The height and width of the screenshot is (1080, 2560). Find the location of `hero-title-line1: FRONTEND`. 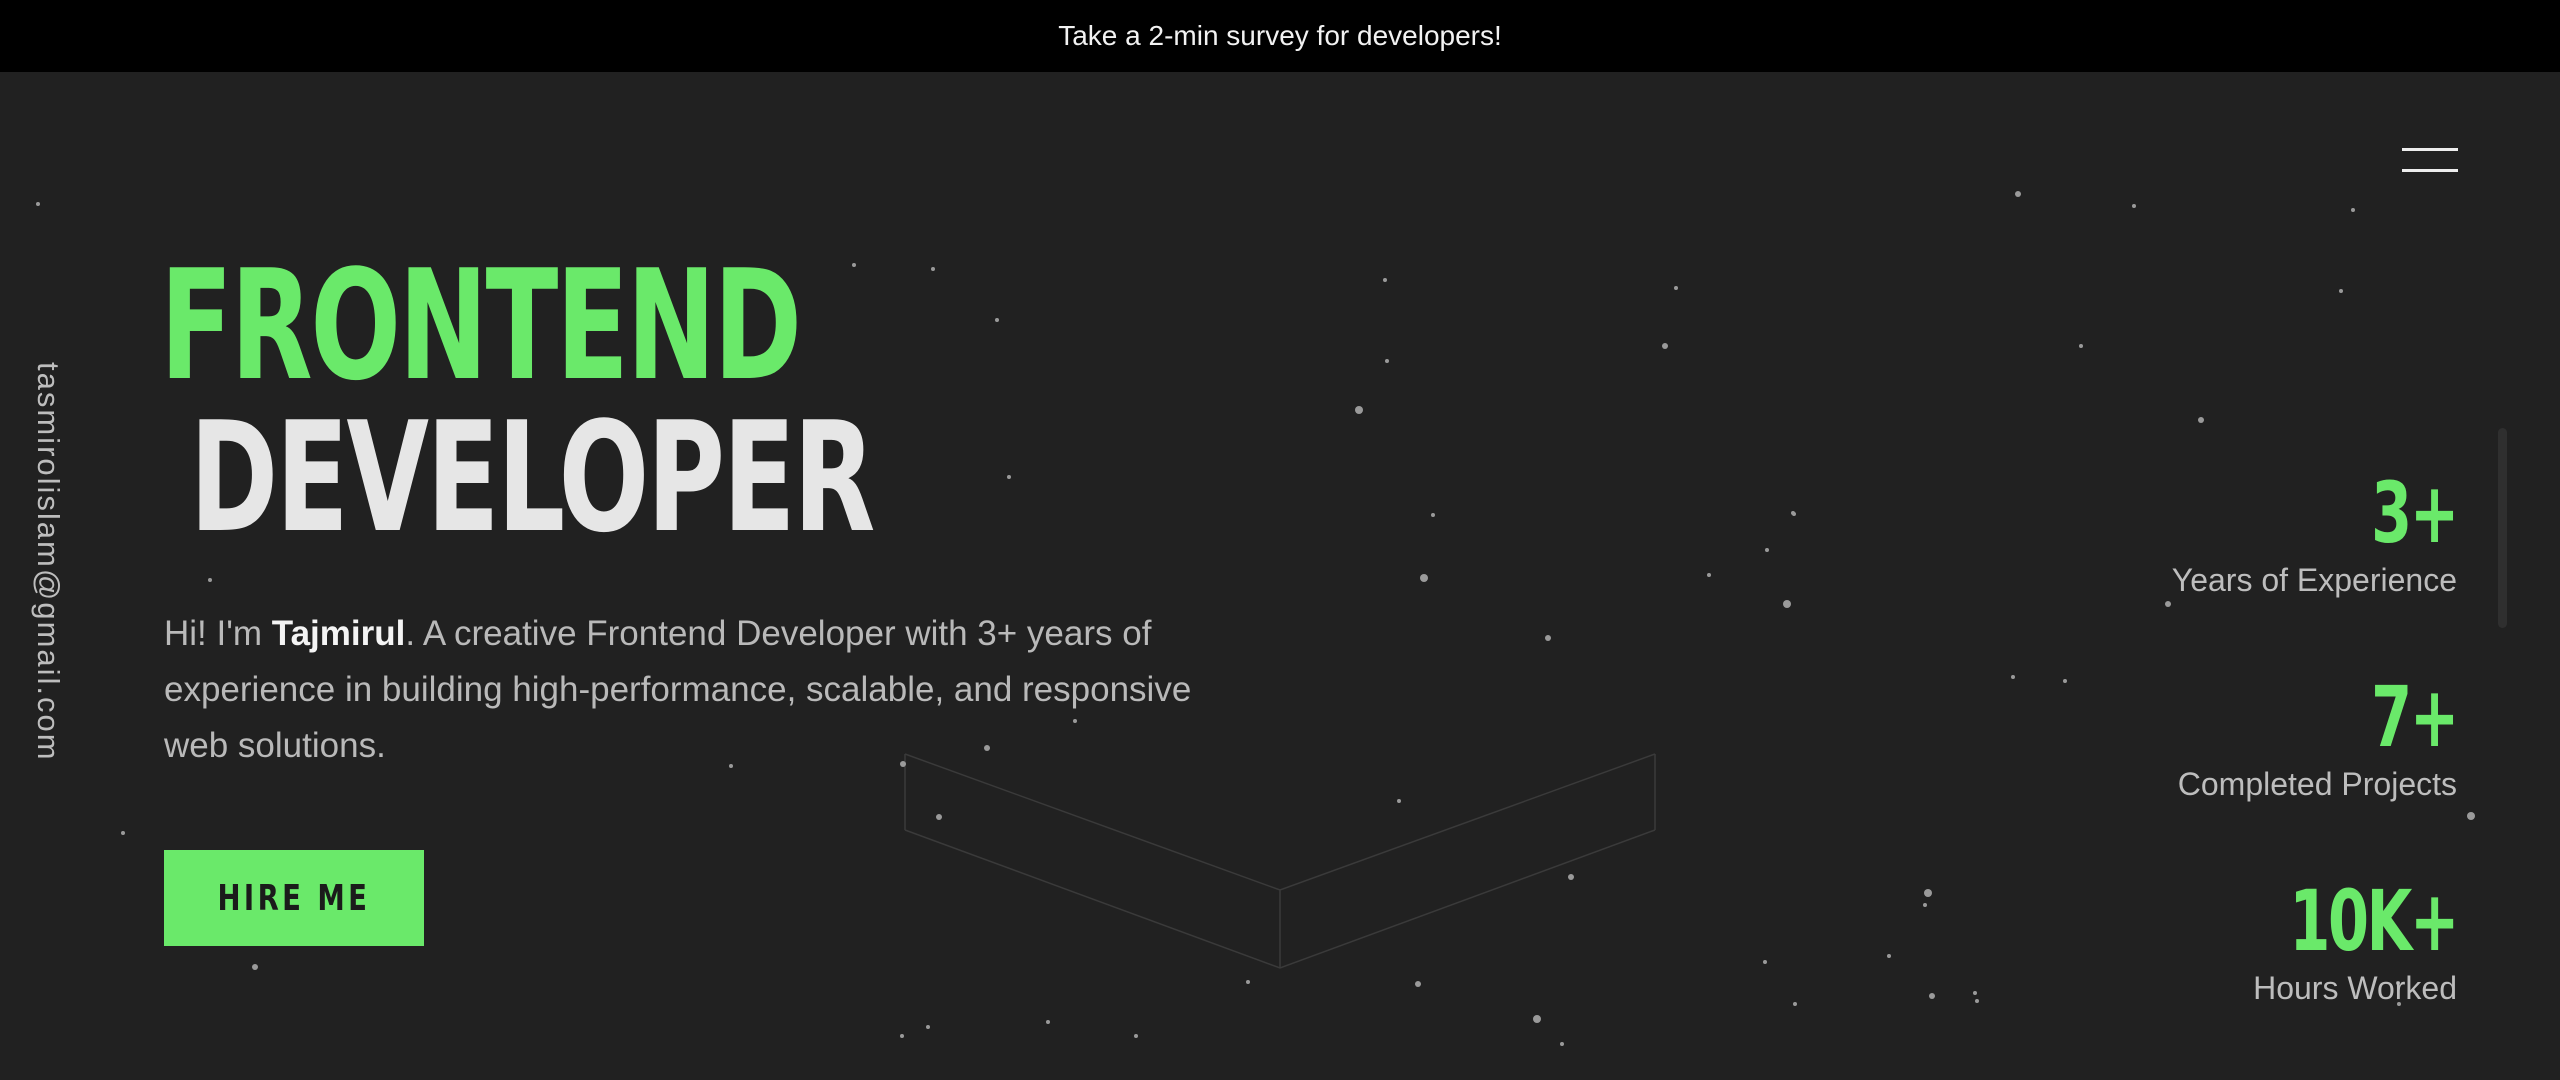

hero-title-line1: FRONTEND is located at coordinates (481, 325).